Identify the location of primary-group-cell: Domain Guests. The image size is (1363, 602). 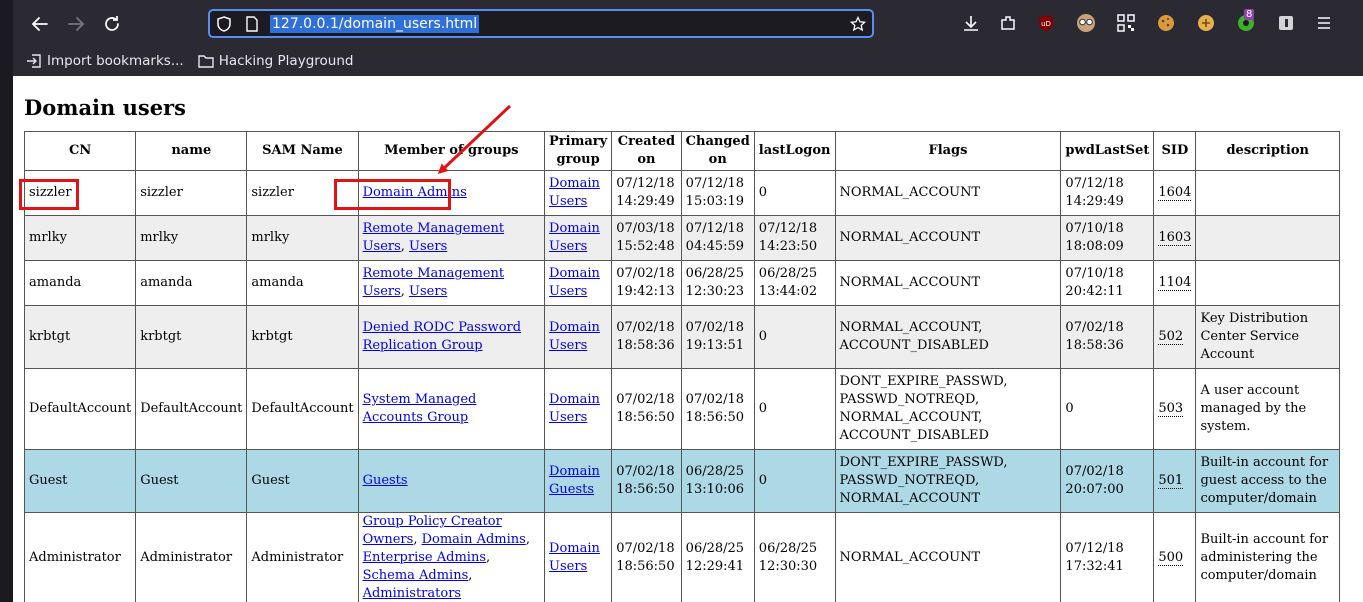
(578, 481).